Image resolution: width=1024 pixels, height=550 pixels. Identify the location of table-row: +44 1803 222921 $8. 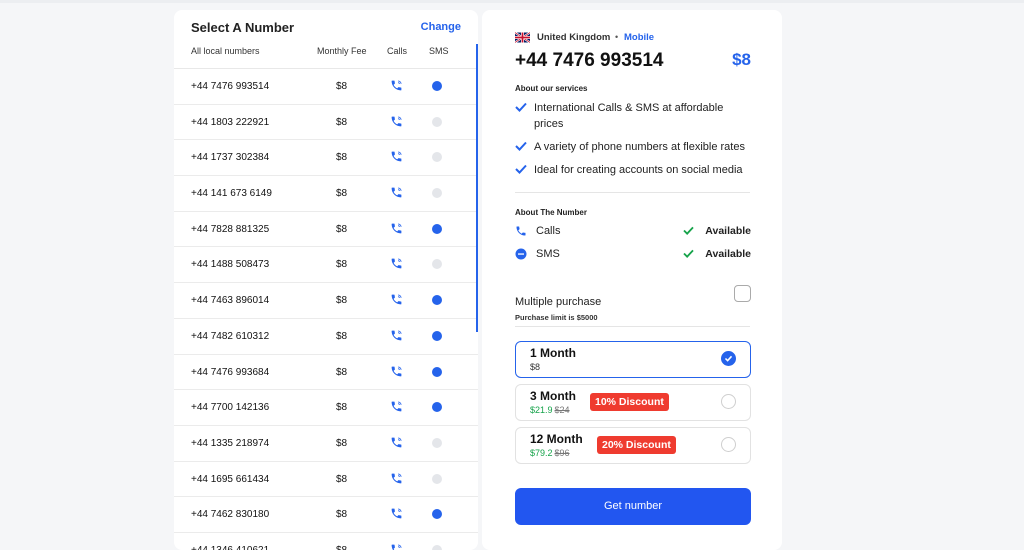
(326, 123).